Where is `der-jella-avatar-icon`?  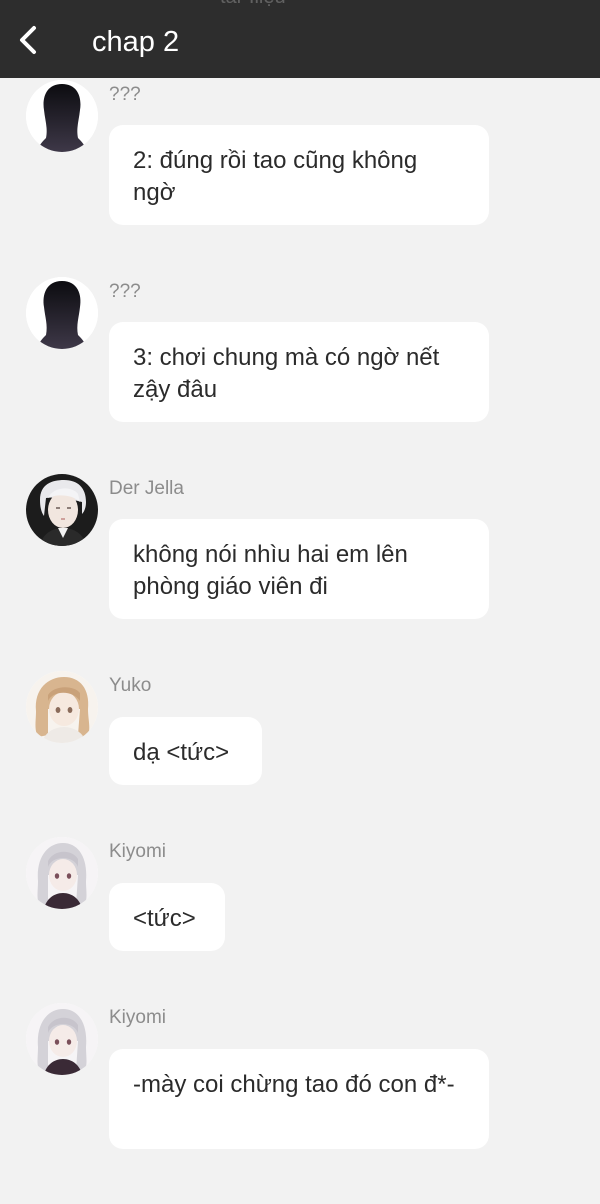
der-jella-avatar-icon is located at coordinates (62, 510).